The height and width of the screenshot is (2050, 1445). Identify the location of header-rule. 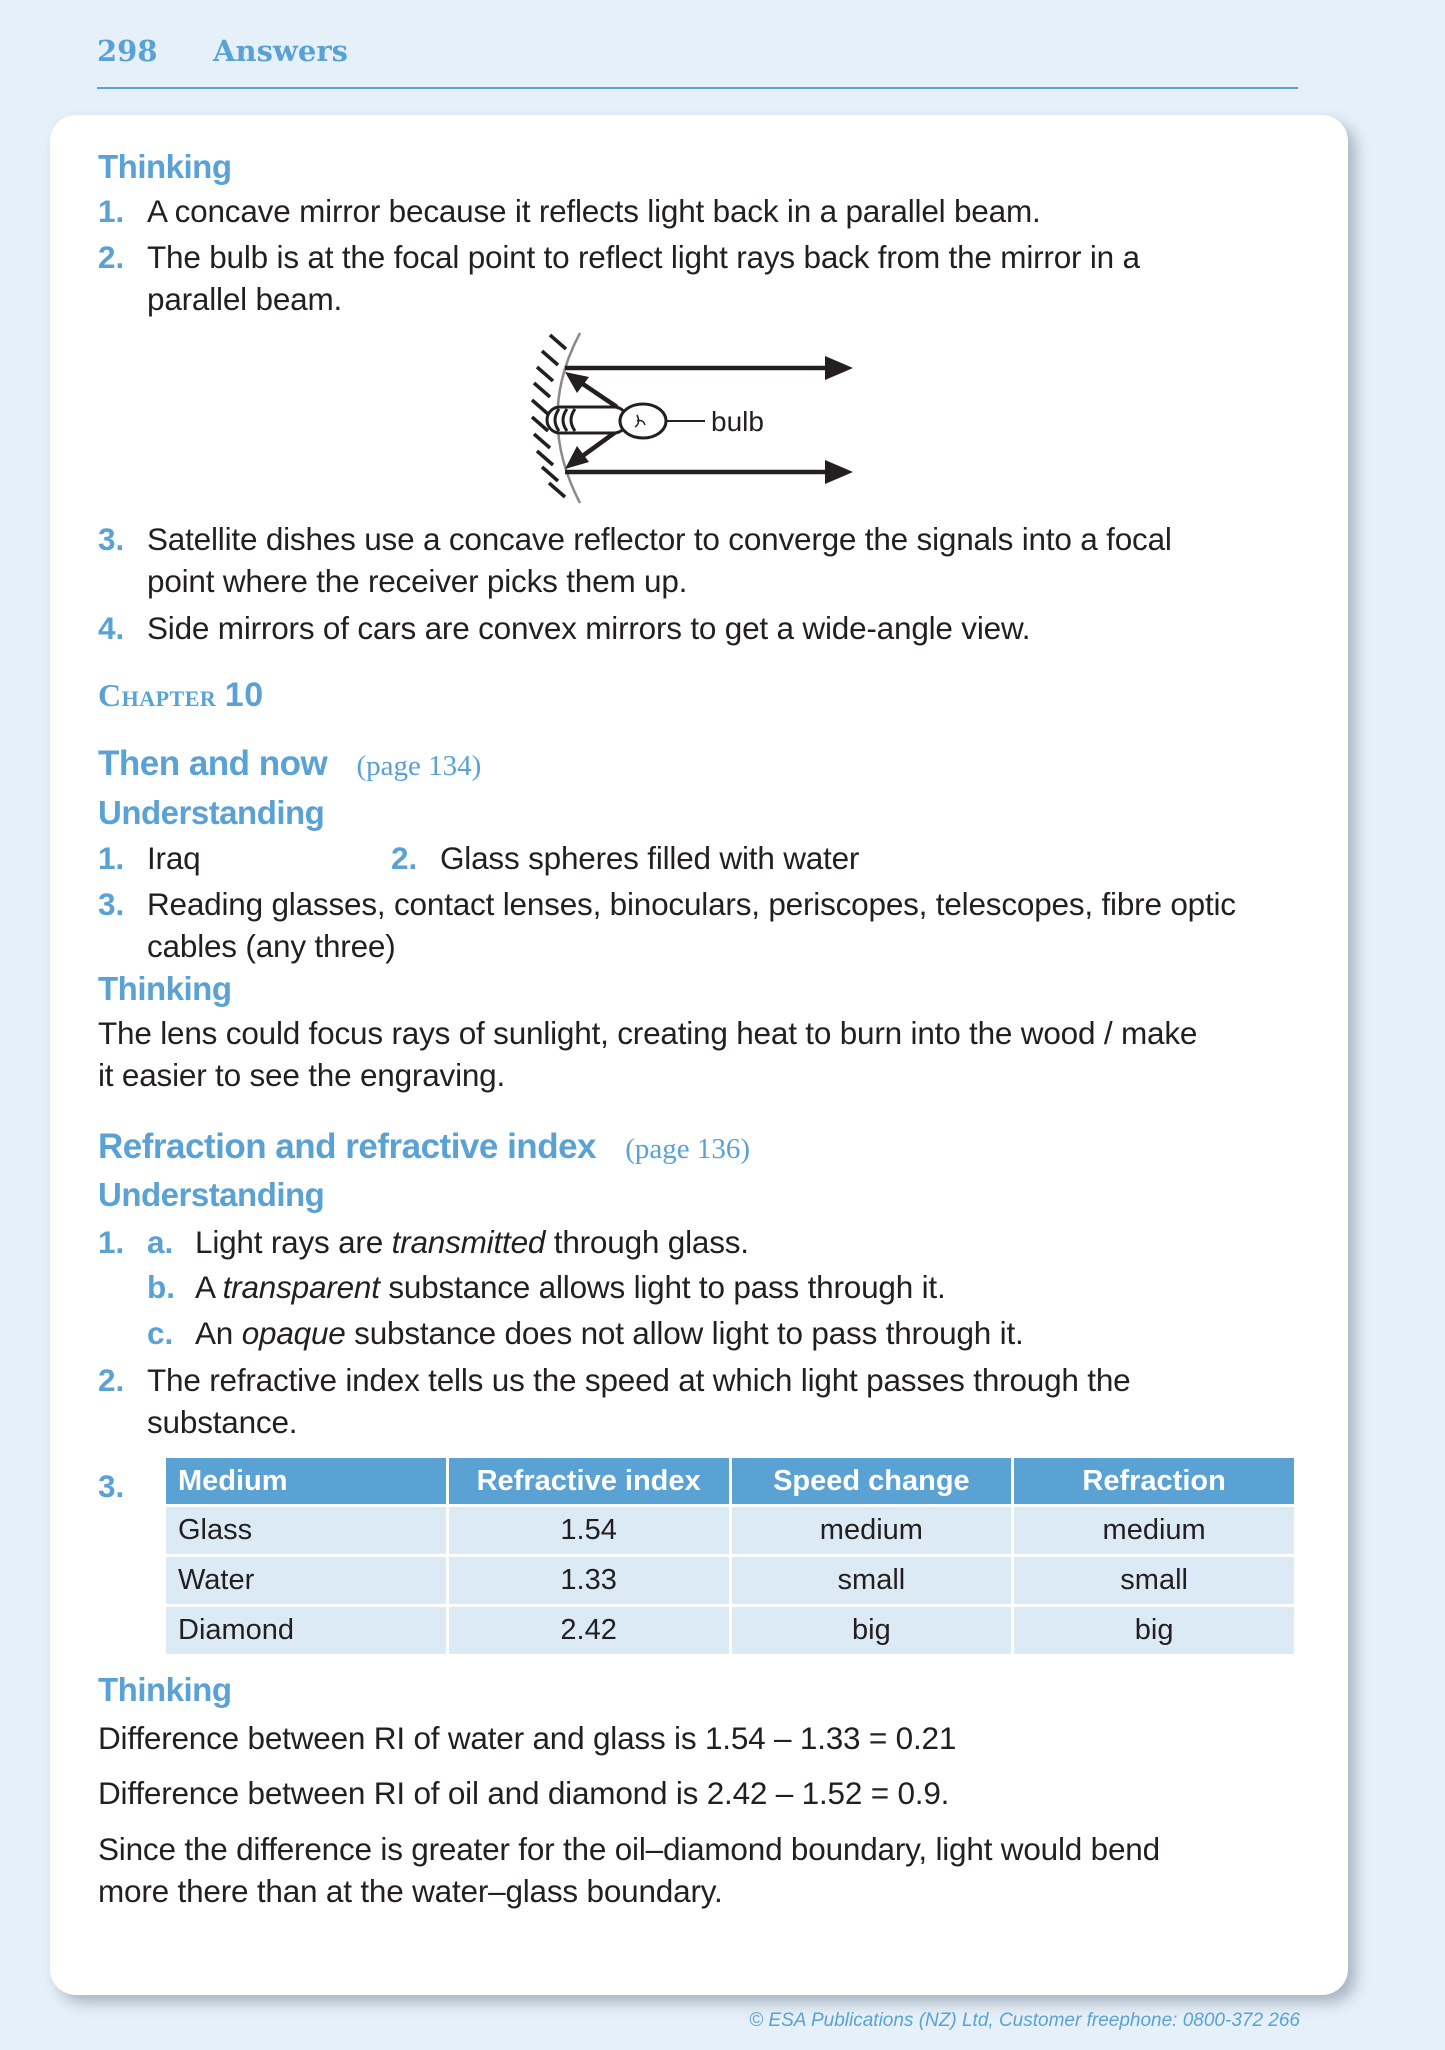
(697, 88).